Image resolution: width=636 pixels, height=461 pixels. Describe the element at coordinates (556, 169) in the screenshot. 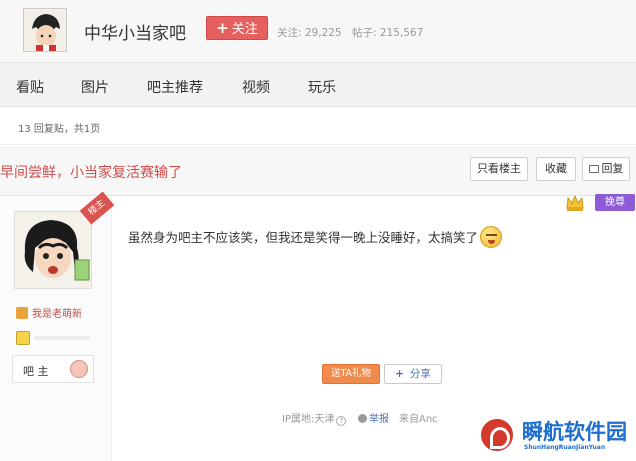

I see `collect-button: 收藏` at that location.